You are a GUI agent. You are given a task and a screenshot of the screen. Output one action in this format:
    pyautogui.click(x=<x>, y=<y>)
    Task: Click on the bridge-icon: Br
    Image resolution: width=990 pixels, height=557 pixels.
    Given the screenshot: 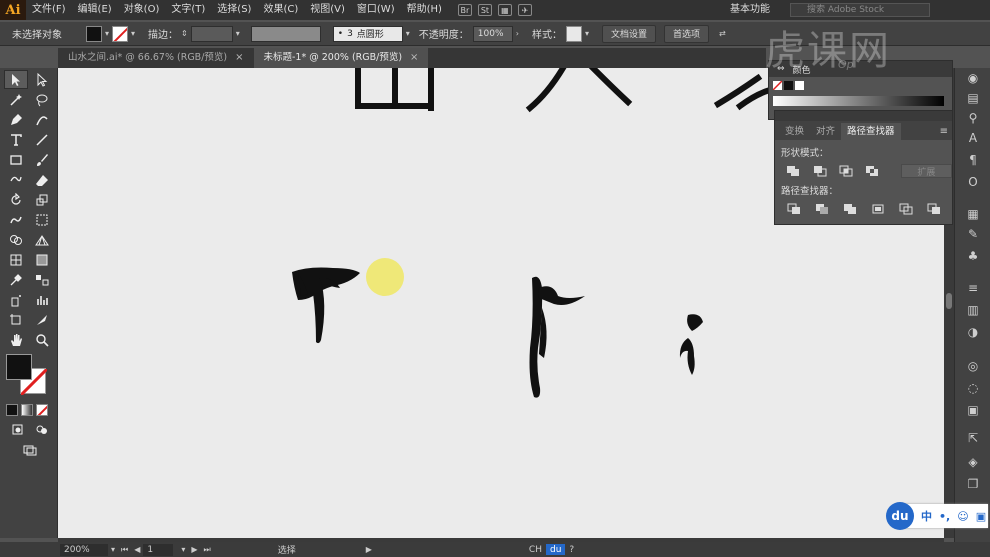 What is the action you would take?
    pyautogui.click(x=464, y=10)
    